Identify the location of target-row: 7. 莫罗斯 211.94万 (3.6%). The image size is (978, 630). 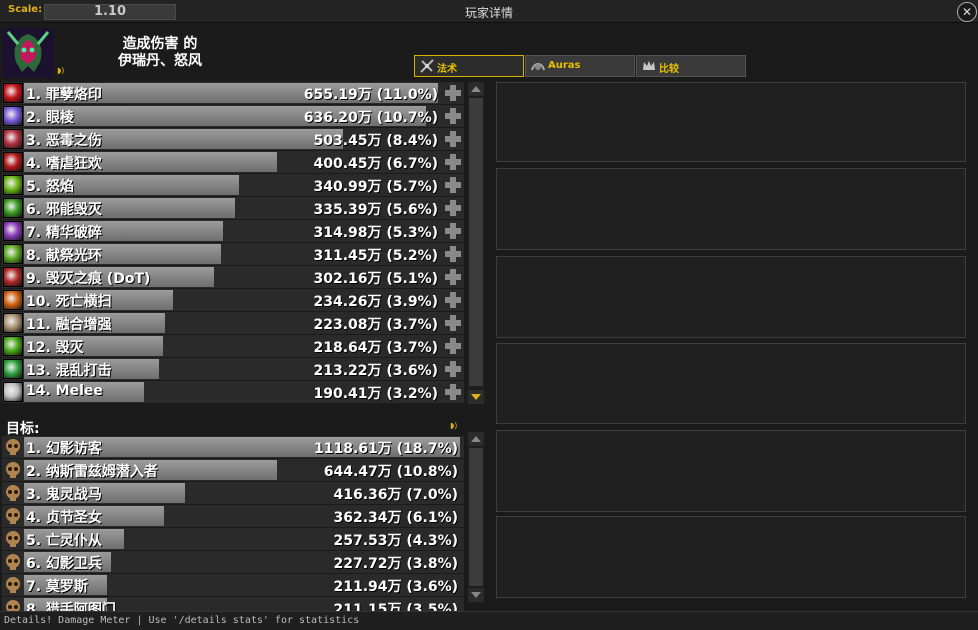
(233, 585).